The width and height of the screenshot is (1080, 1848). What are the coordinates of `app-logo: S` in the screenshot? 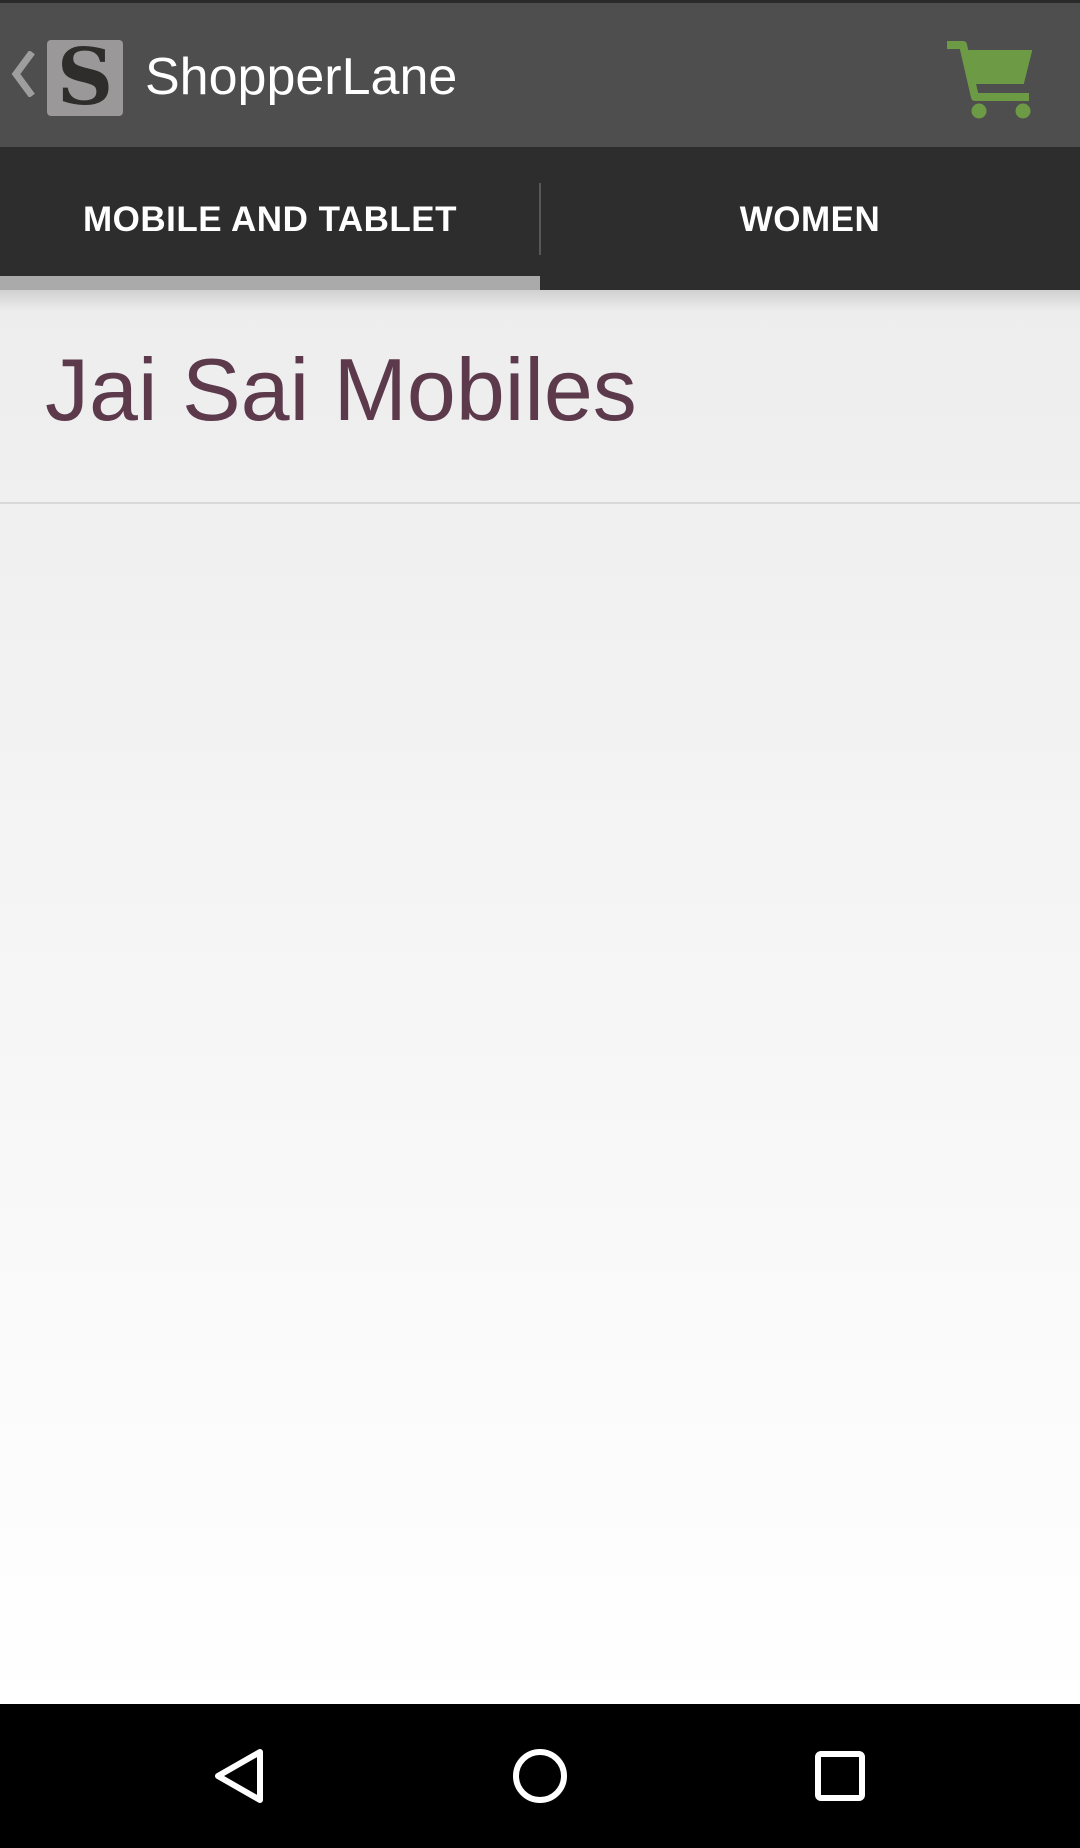 It's located at (85, 78).